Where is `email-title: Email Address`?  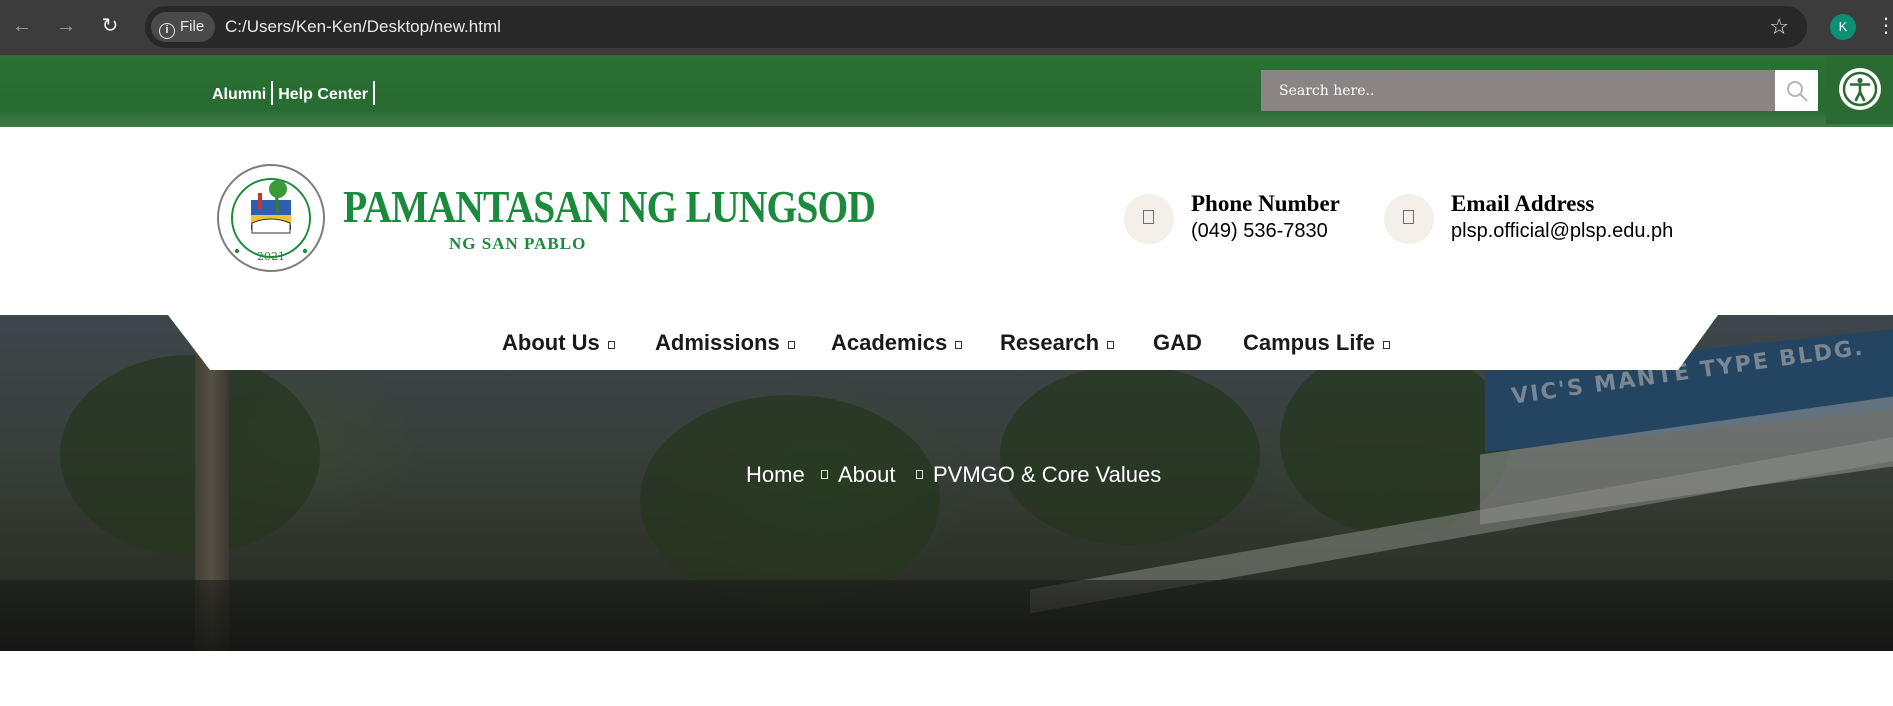
email-title: Email Address is located at coordinates (1523, 203).